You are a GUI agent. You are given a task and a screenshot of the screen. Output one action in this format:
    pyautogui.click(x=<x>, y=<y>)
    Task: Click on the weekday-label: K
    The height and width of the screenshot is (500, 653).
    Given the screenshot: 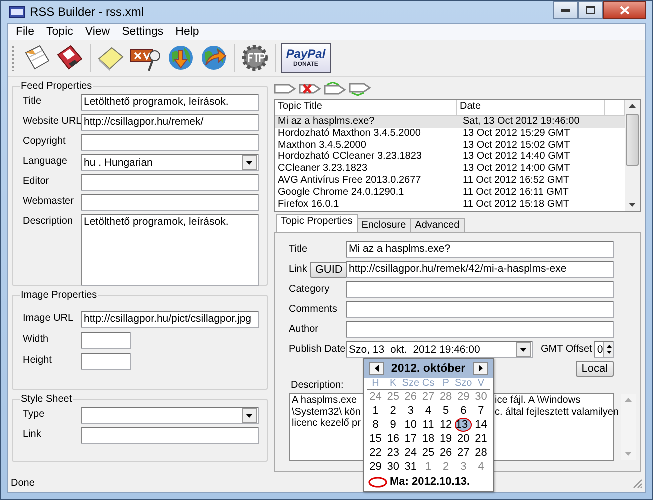 What is the action you would take?
    pyautogui.click(x=393, y=383)
    